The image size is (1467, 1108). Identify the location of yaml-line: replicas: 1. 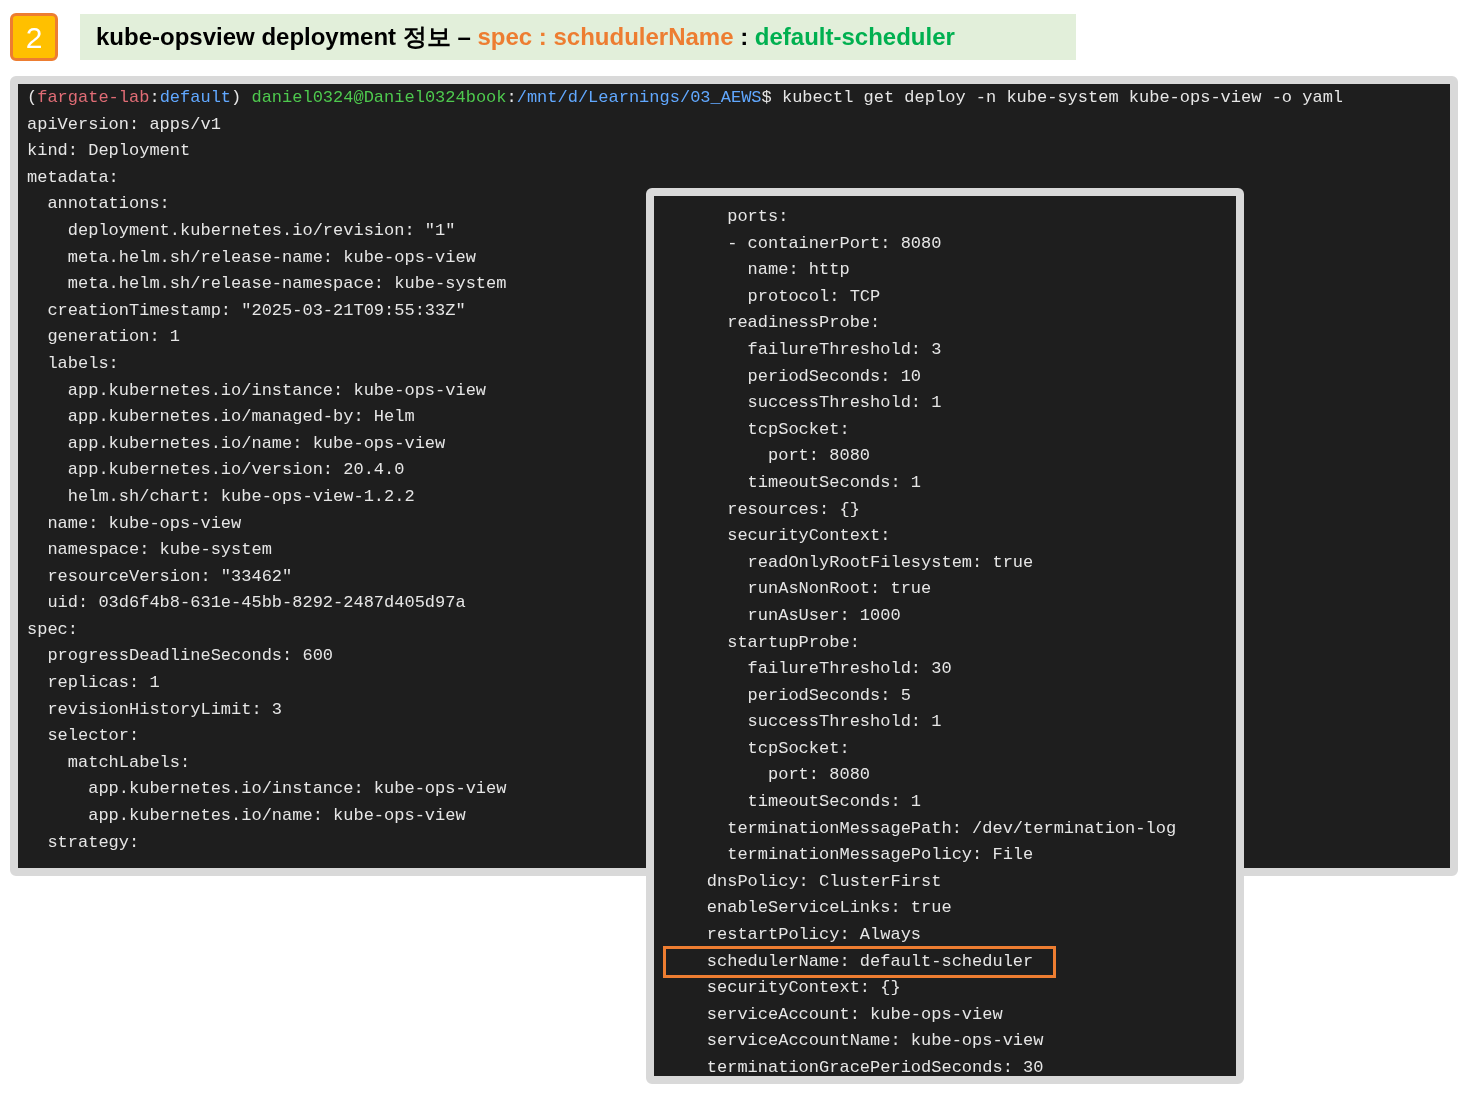
(103, 683).